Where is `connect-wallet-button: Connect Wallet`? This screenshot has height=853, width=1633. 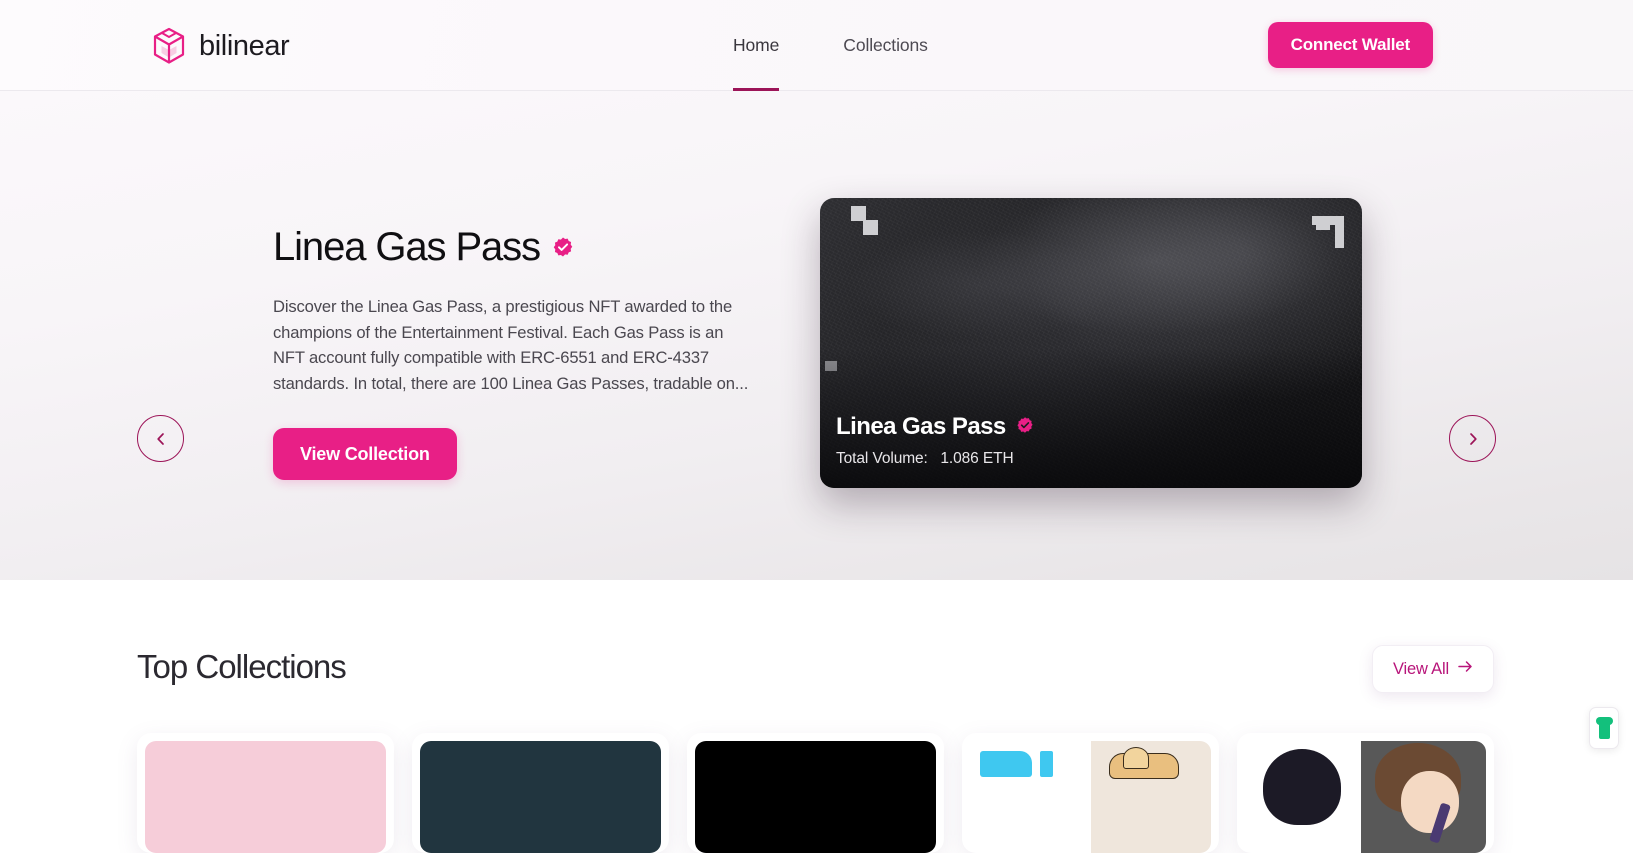
connect-wallet-button: Connect Wallet is located at coordinates (1350, 45).